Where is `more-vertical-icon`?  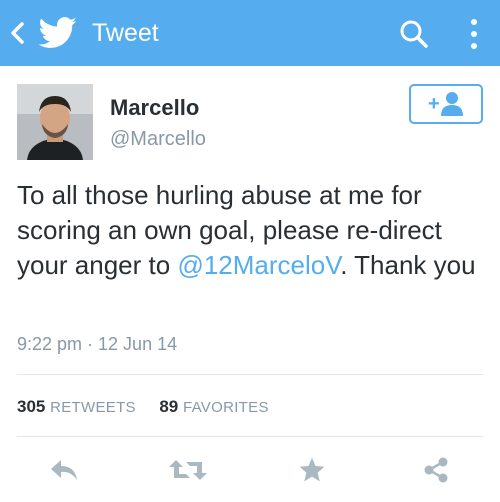 more-vertical-icon is located at coordinates (474, 34).